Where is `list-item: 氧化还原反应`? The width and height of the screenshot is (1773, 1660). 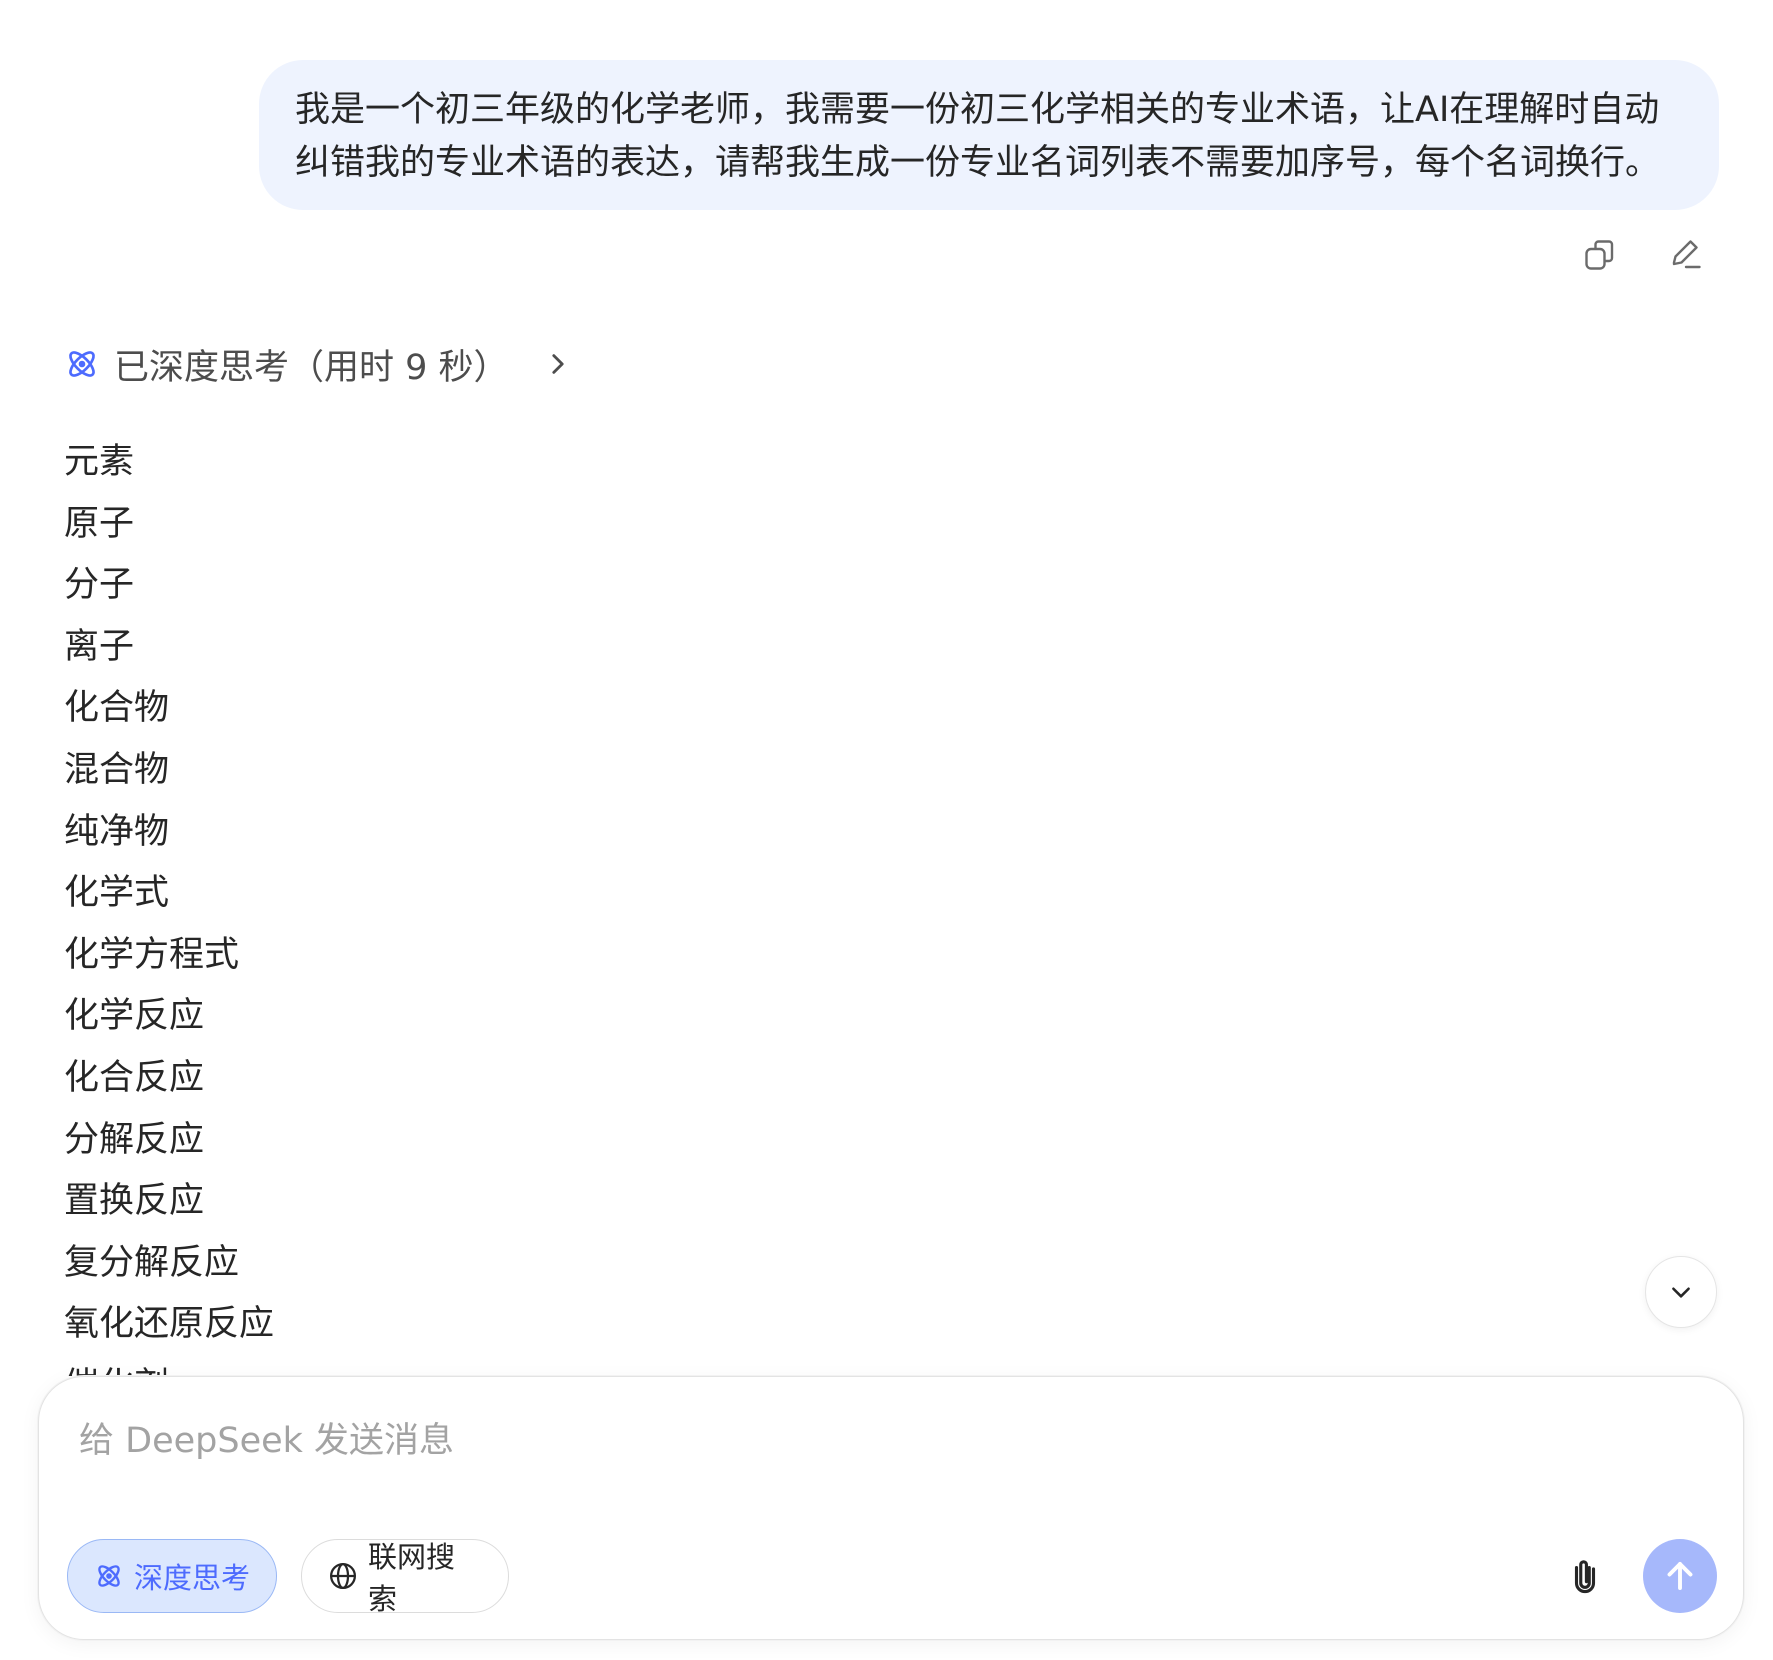
list-item: 氧化还原反应 is located at coordinates (169, 1324).